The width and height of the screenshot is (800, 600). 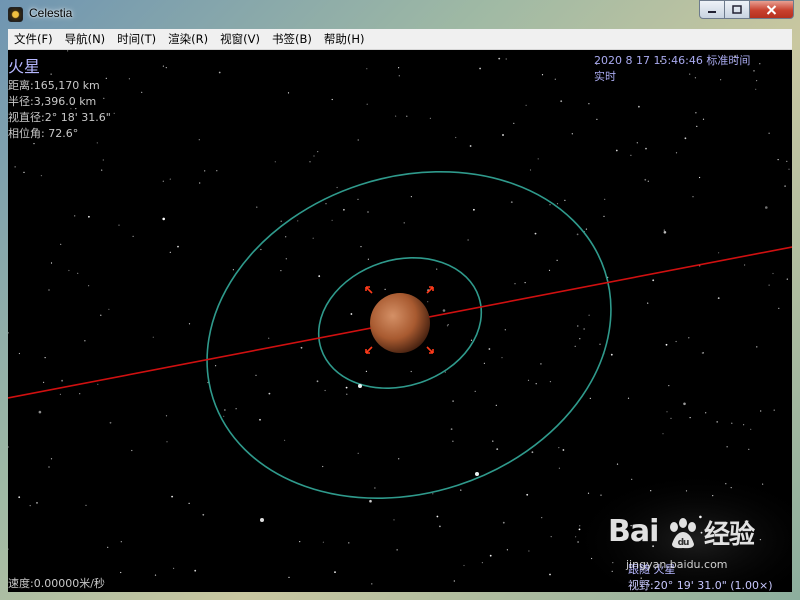 I want to click on minimize-button, so click(x=712, y=9).